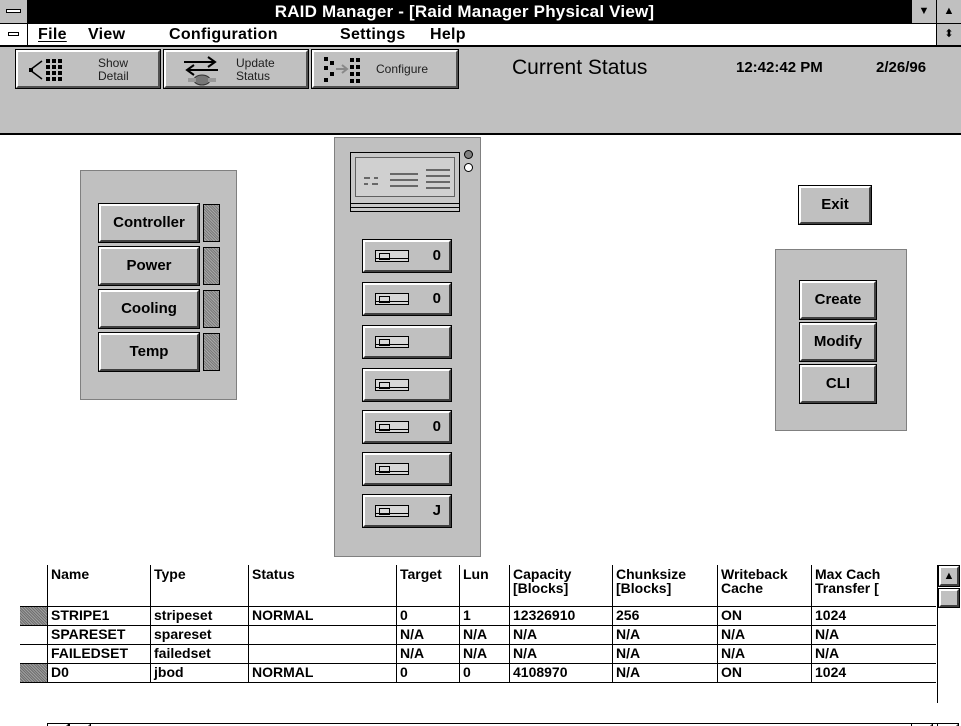 The width and height of the screenshot is (961, 726). Describe the element at coordinates (200, 616) in the screenshot. I see `table-cell: stripeset` at that location.